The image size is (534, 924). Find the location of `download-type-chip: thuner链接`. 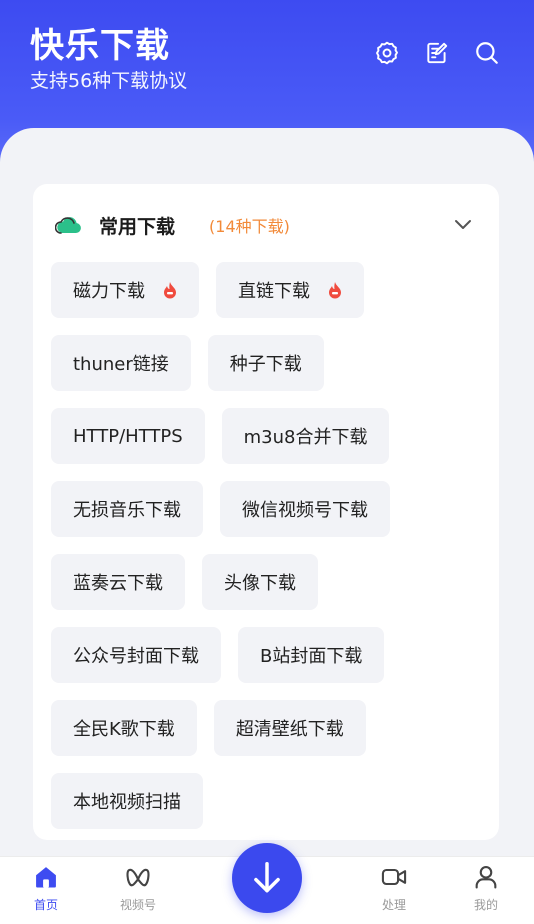

download-type-chip: thuner链接 is located at coordinates (121, 363).